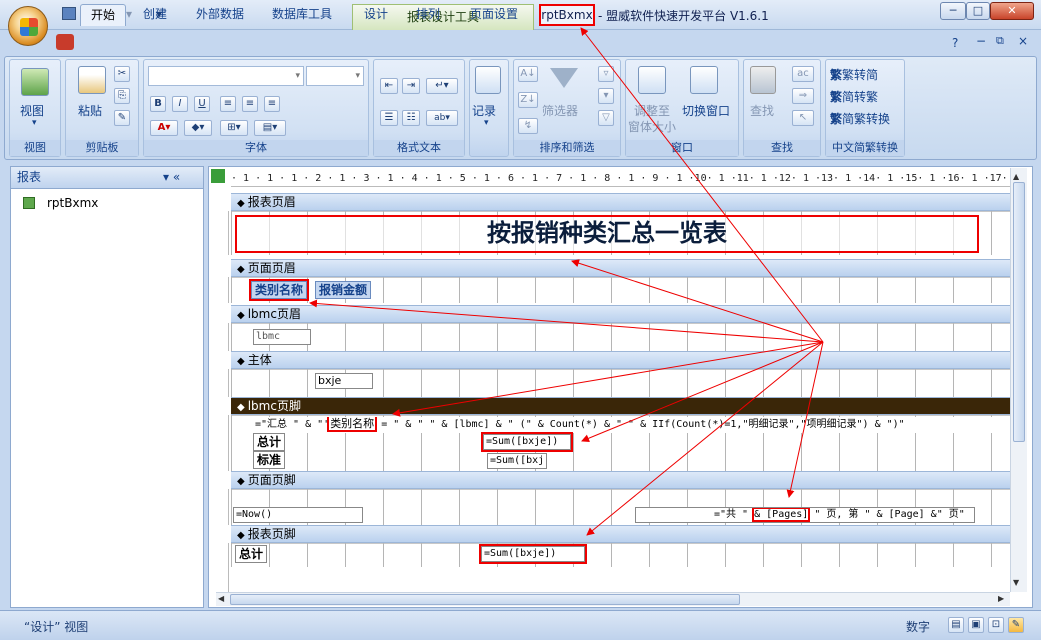  I want to click on view-print-preview-icon: ▣, so click(976, 625).